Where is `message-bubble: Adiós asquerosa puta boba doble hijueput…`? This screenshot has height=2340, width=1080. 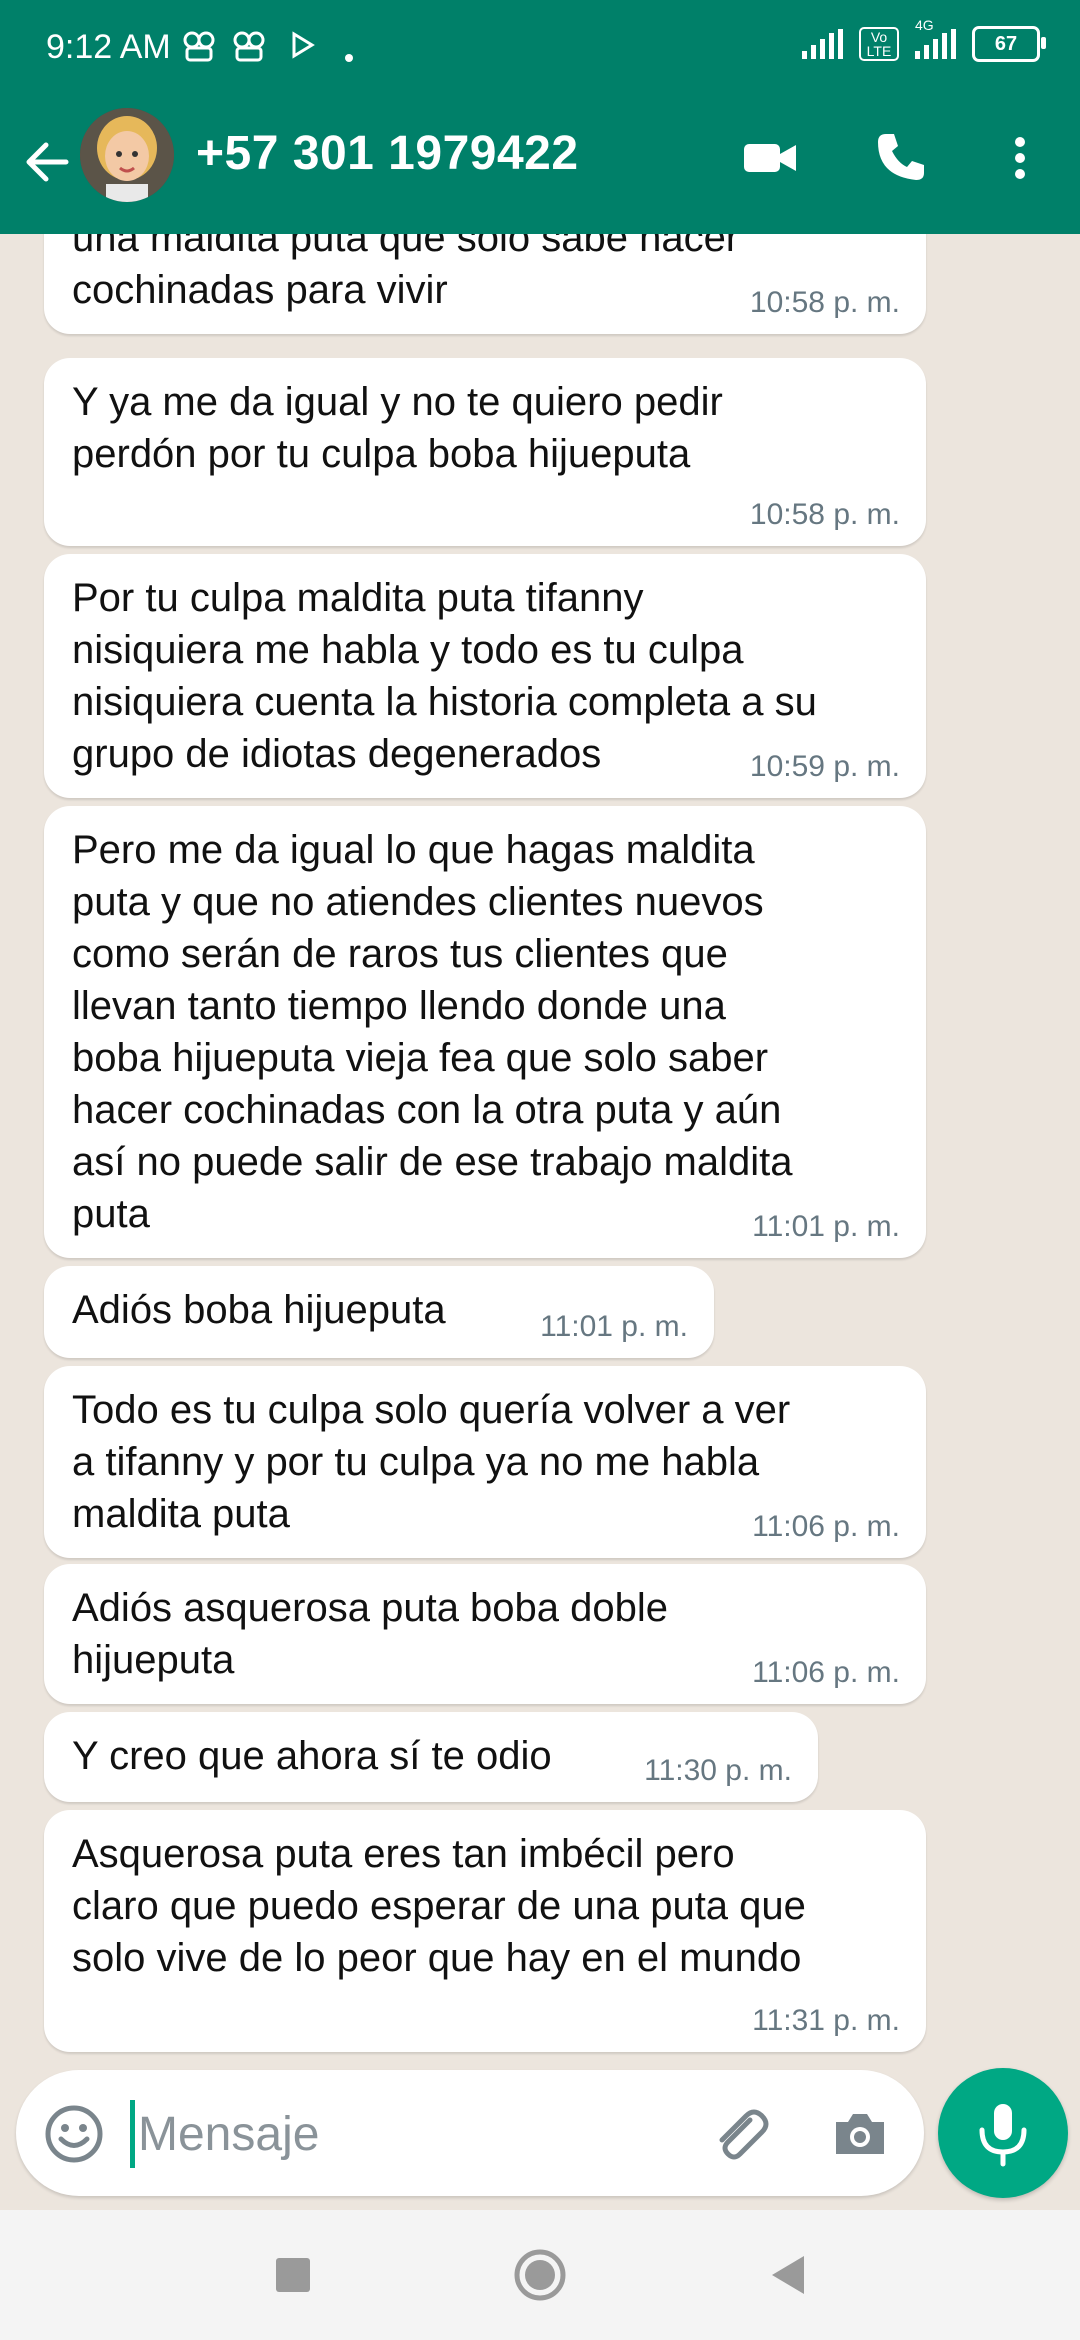 message-bubble: Adiós asquerosa puta boba doble hijueput… is located at coordinates (485, 1634).